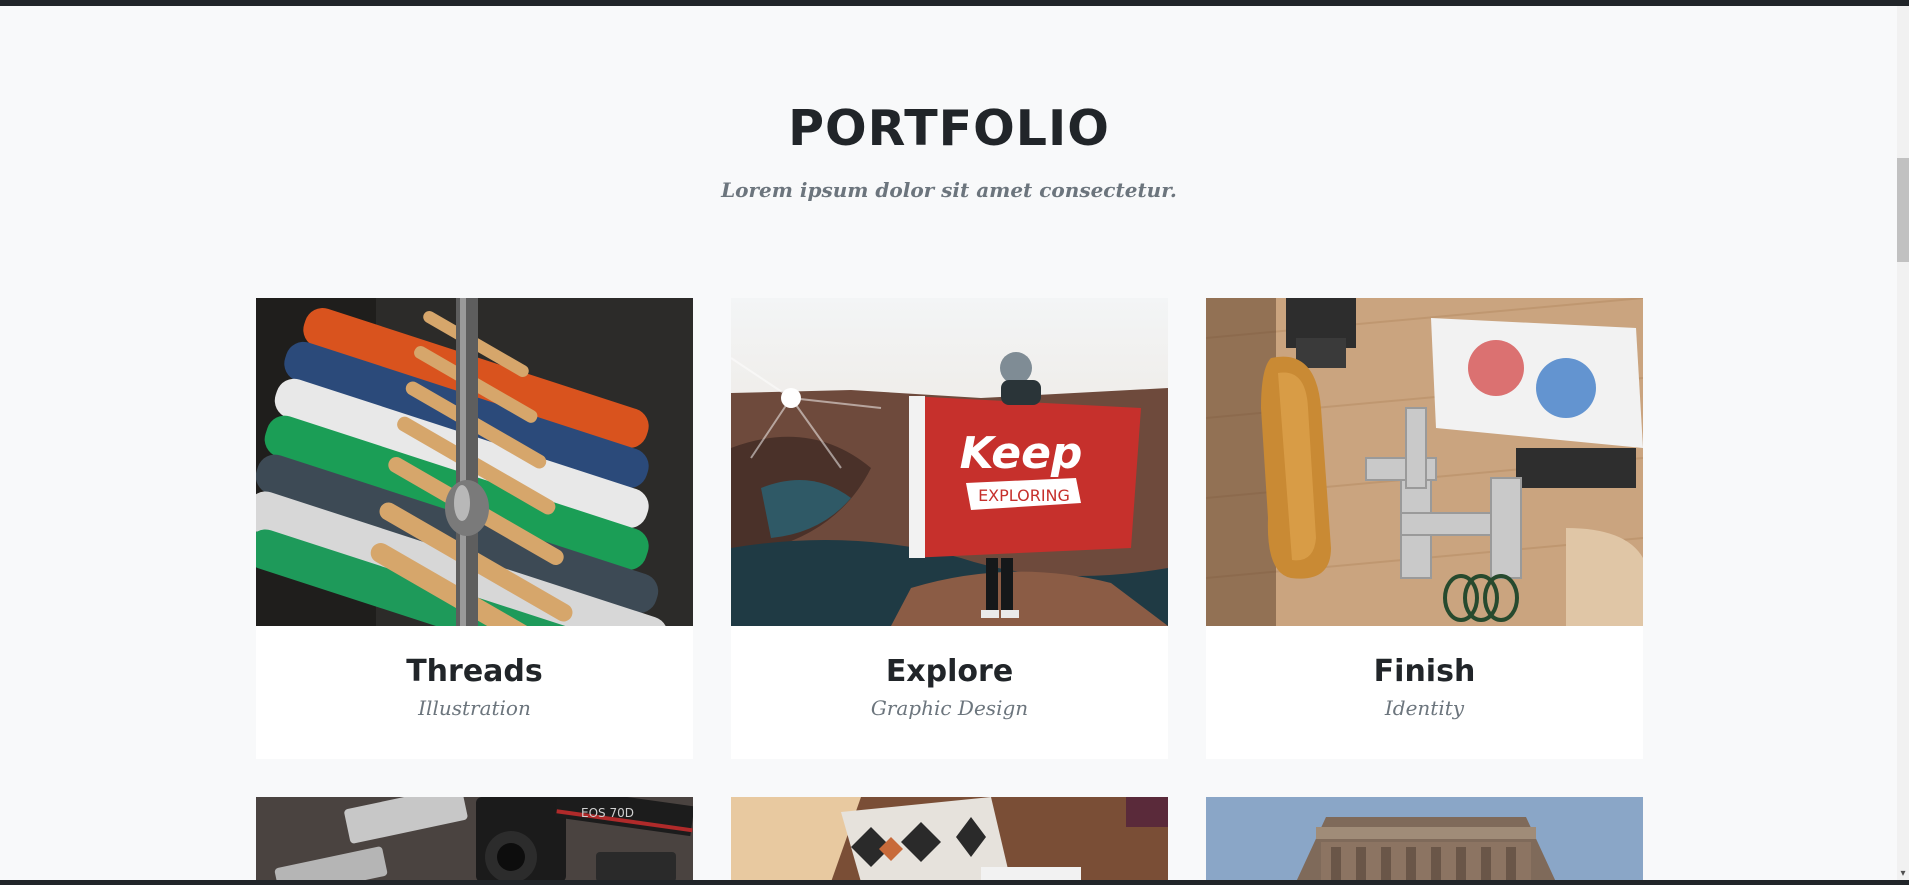 The width and height of the screenshot is (1909, 885). What do you see at coordinates (607, 813) in the screenshot?
I see `camera-strap-text: EOS 70D` at bounding box center [607, 813].